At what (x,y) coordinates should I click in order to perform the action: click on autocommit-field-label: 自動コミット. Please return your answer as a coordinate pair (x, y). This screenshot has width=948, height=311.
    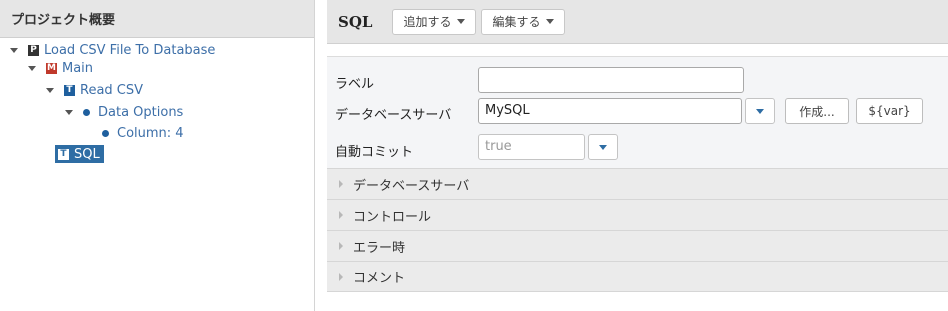
    Looking at the image, I should click on (374, 152).